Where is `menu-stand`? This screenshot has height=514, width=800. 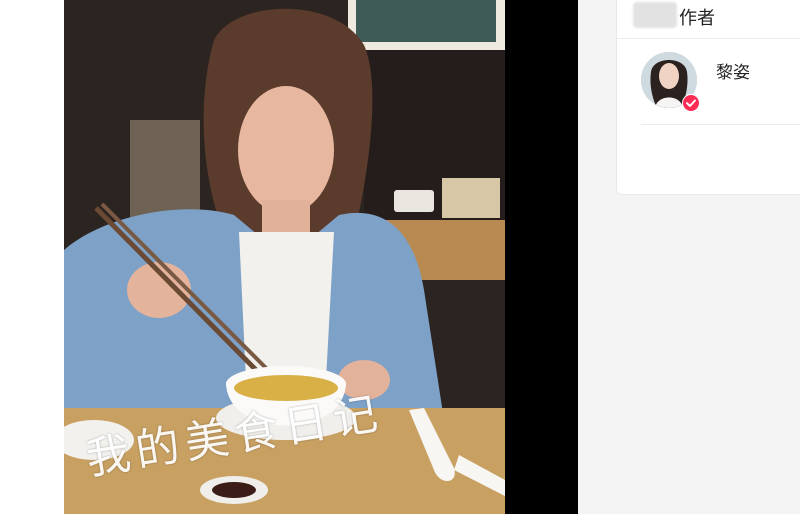 menu-stand is located at coordinates (471, 198).